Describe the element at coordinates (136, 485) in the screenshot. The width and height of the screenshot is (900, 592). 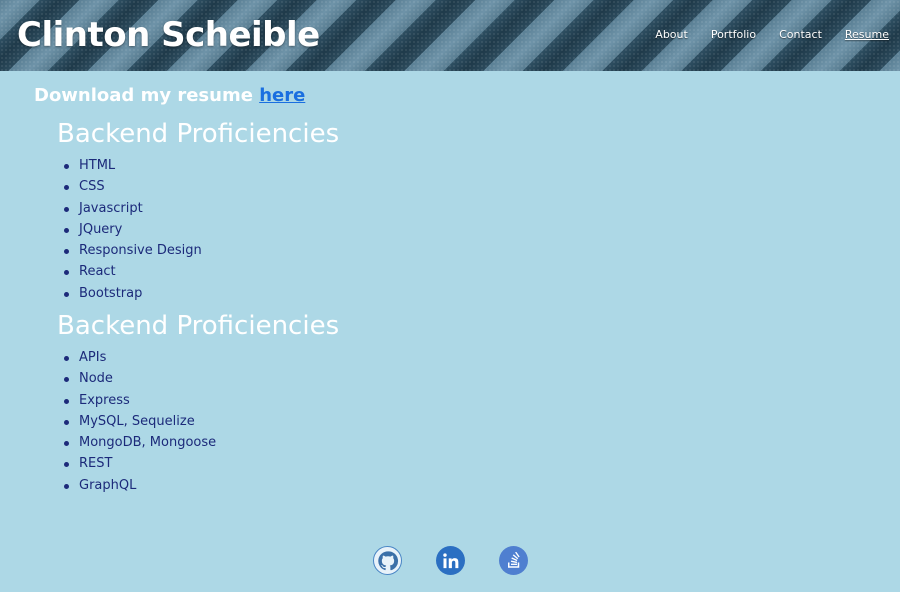
I see `list-item: GraphQL` at that location.